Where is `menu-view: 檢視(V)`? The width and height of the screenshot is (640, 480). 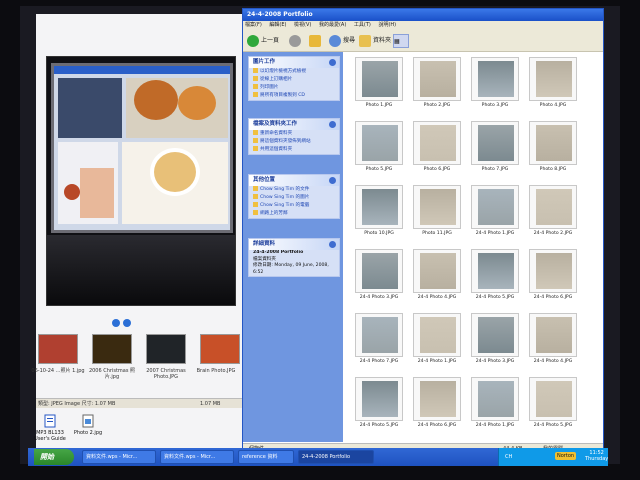
menu-view: 檢視(V) is located at coordinates (302, 25).